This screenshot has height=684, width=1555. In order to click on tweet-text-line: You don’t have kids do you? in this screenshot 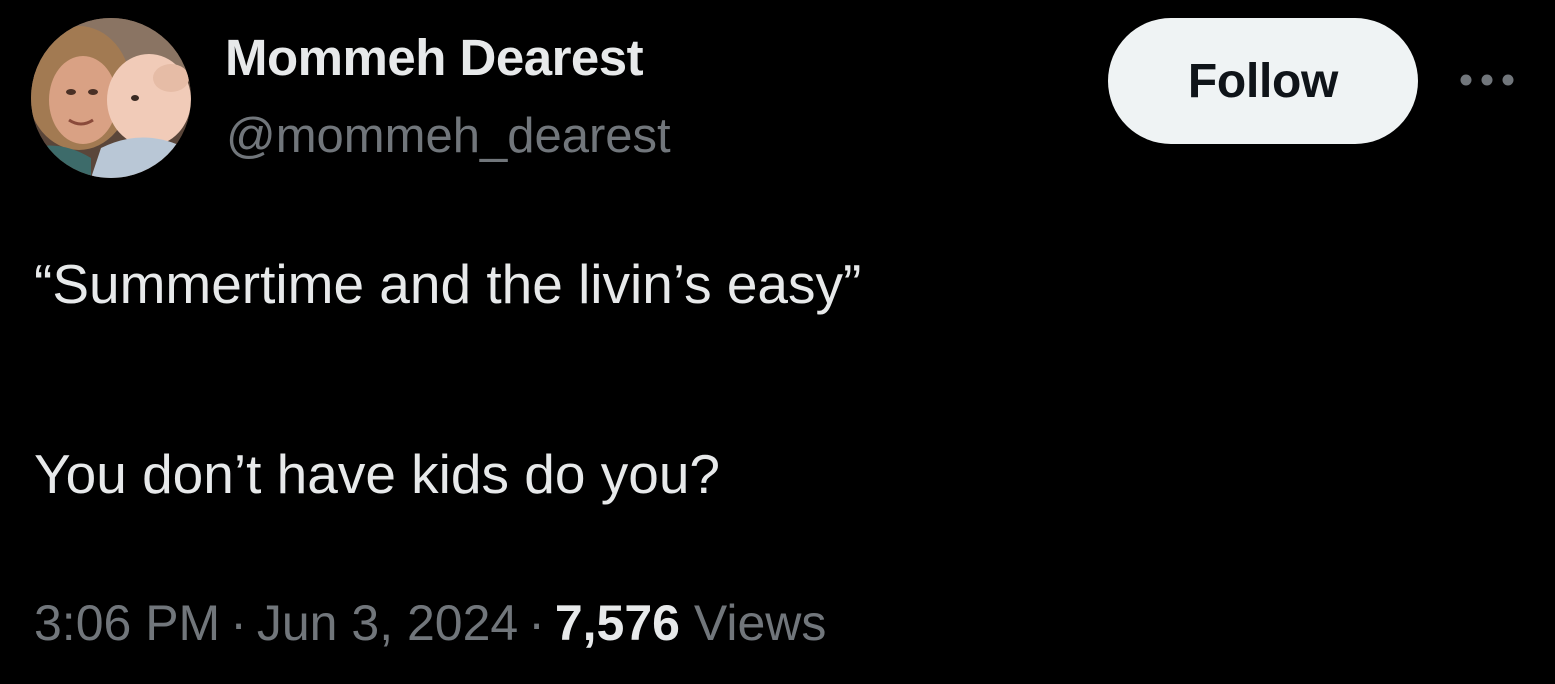, I will do `click(377, 474)`.